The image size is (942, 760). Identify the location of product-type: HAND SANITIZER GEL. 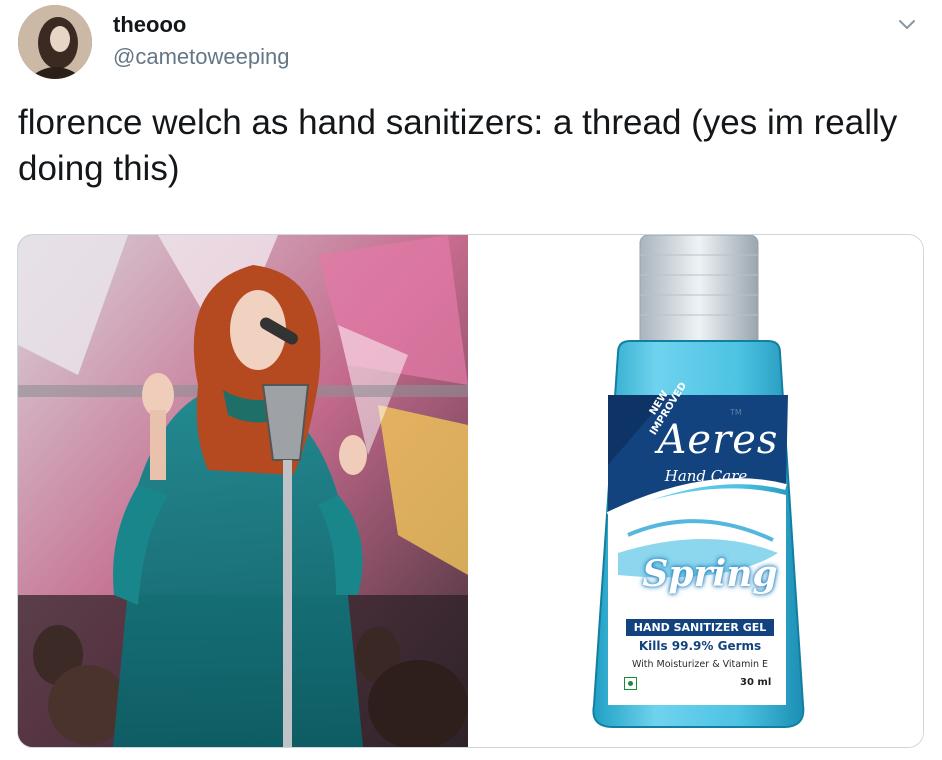
(700, 627).